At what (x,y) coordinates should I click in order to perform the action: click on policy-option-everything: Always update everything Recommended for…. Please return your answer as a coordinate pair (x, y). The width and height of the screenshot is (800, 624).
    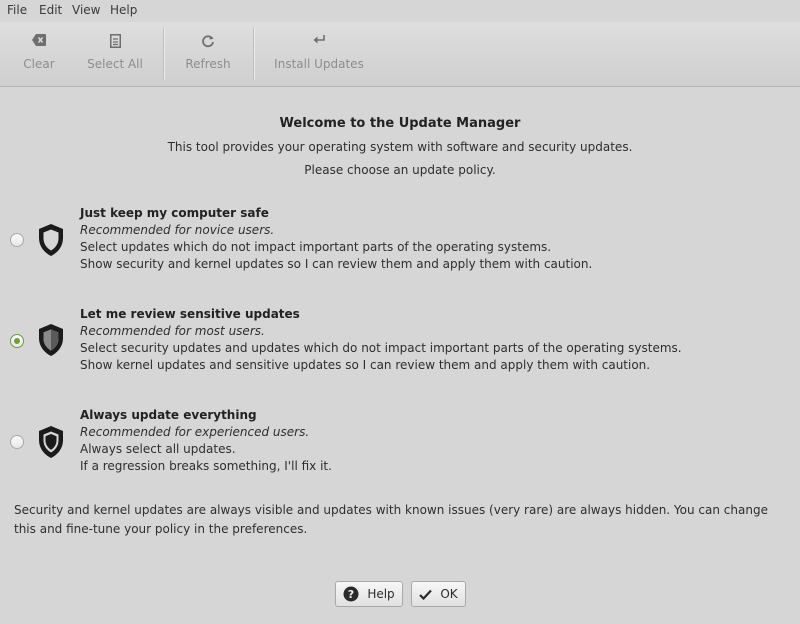
    Looking at the image, I should click on (430, 441).